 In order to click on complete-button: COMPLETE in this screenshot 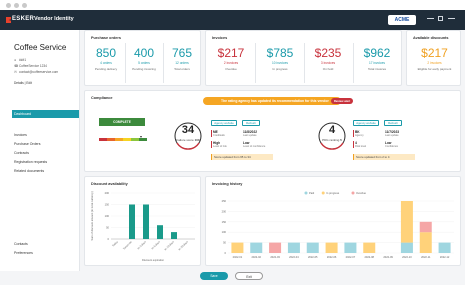, I will do `click(122, 122)`.